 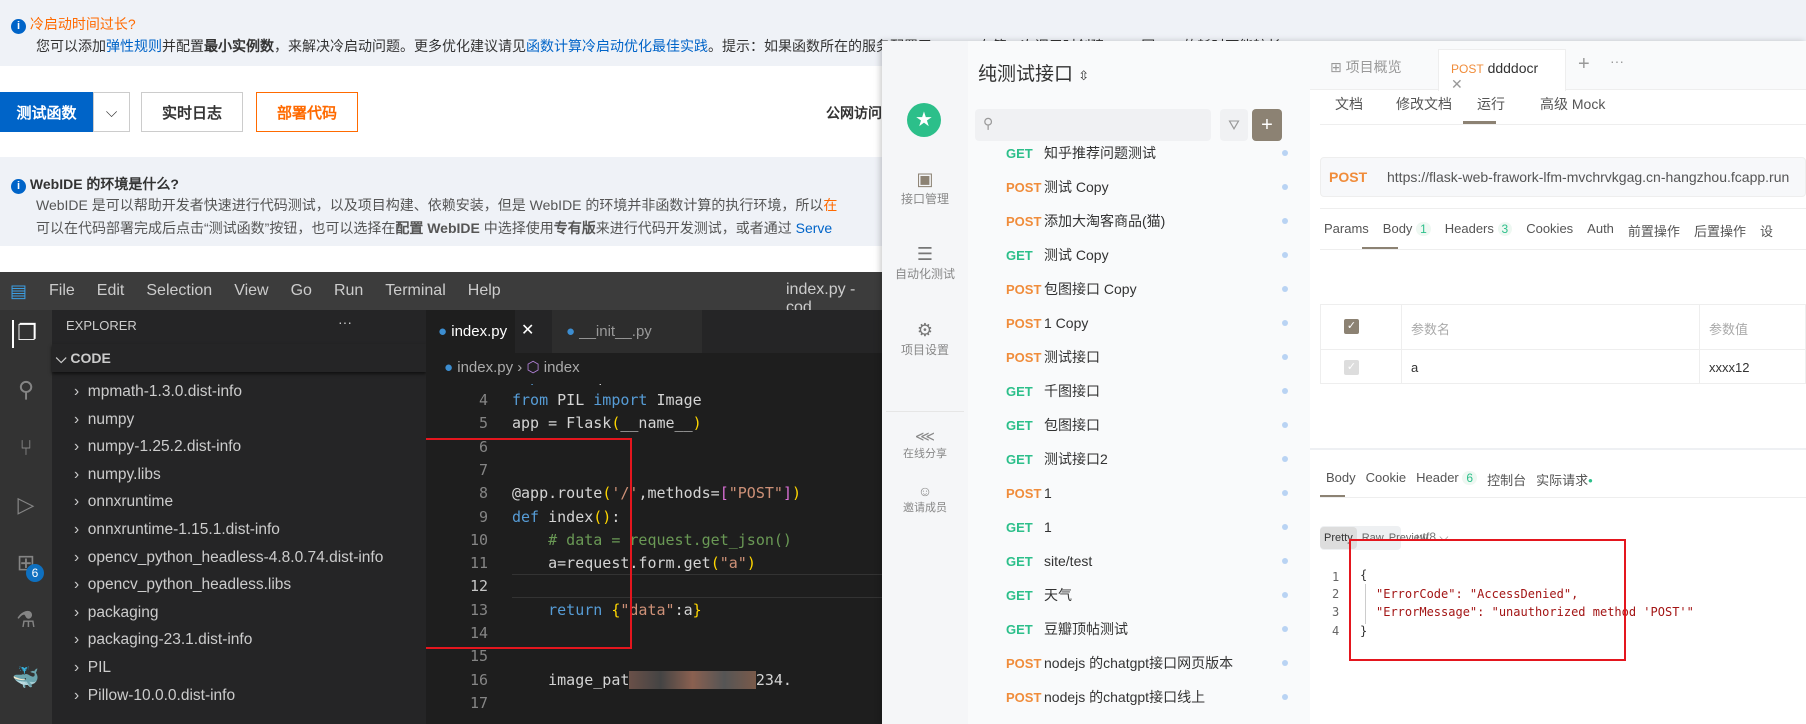 I want to click on menu-view: View, so click(x=251, y=291).